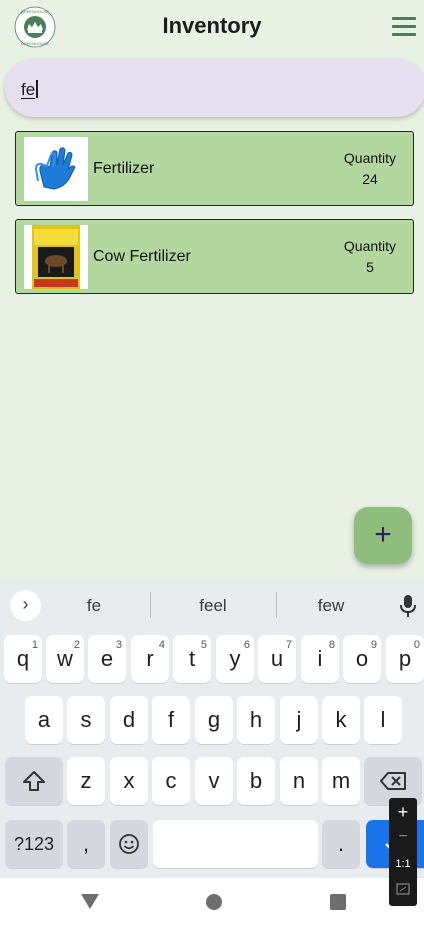  I want to click on key-j: j, so click(299, 720).